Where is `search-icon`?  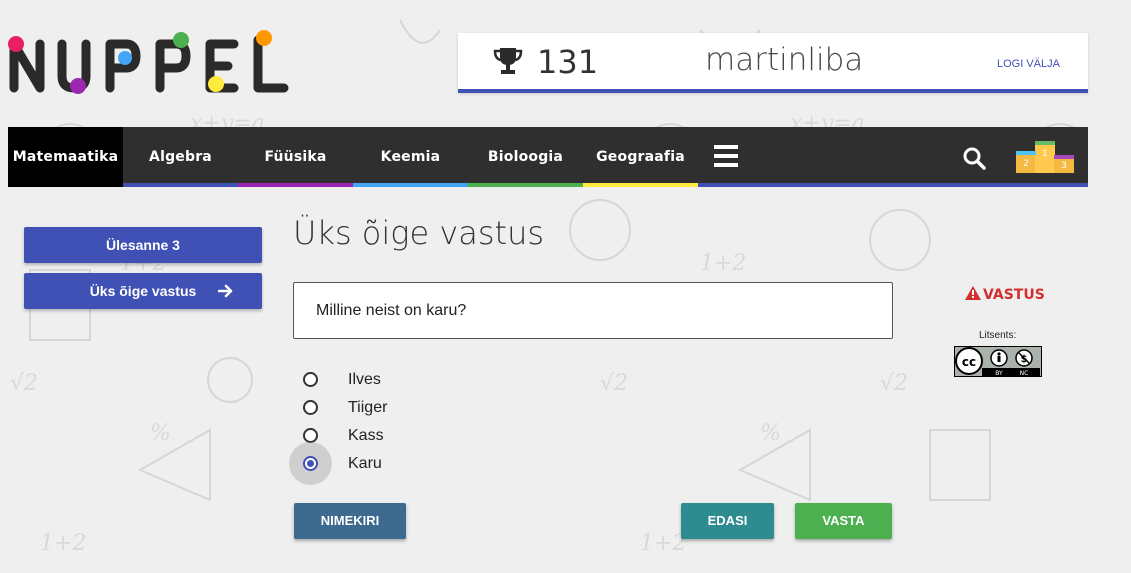 search-icon is located at coordinates (974, 158).